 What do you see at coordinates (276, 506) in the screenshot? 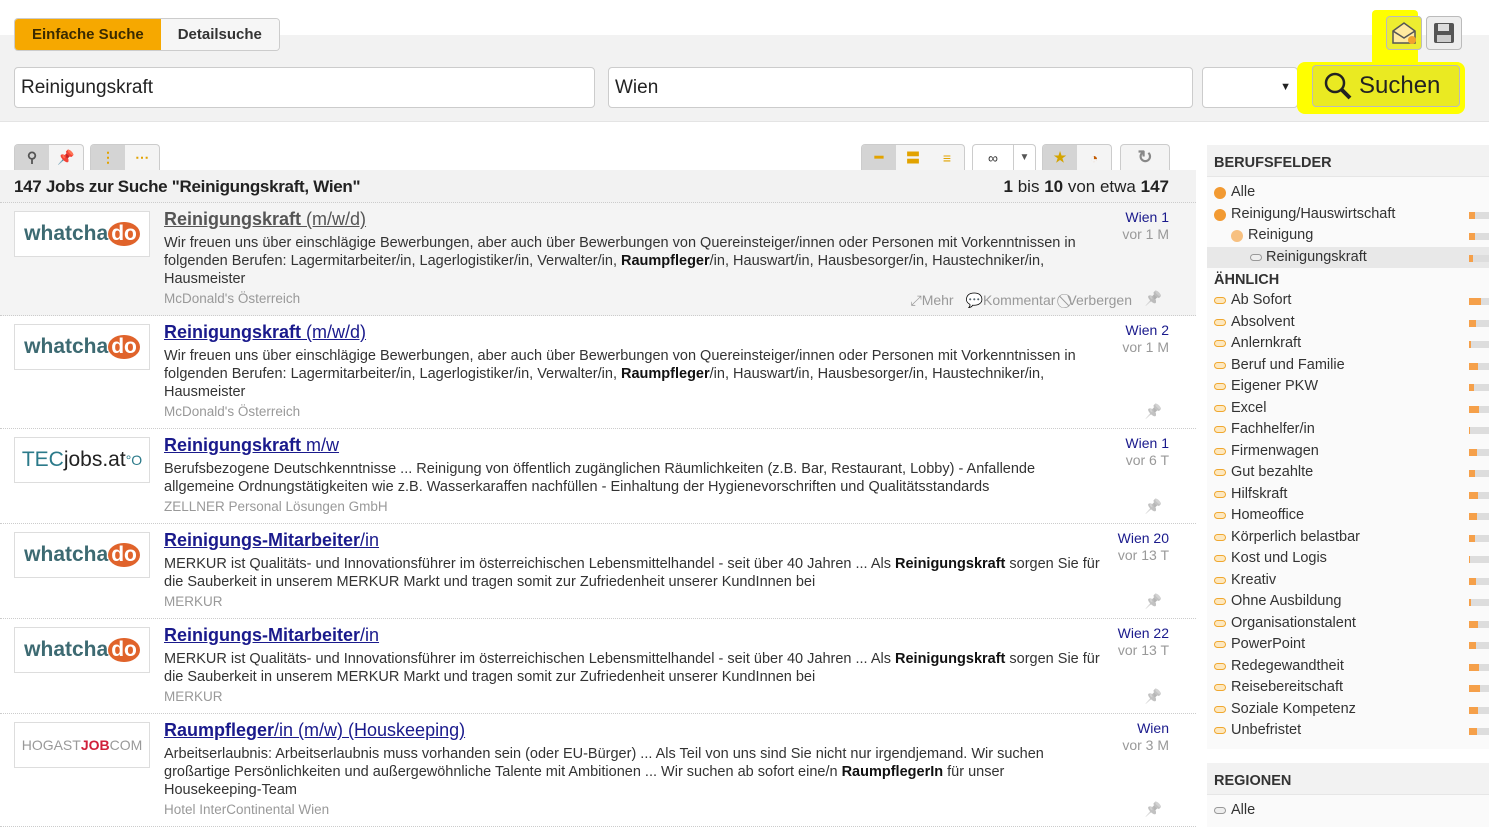
I see `company-name: ZELLNER Personal Lösungen GmbH` at bounding box center [276, 506].